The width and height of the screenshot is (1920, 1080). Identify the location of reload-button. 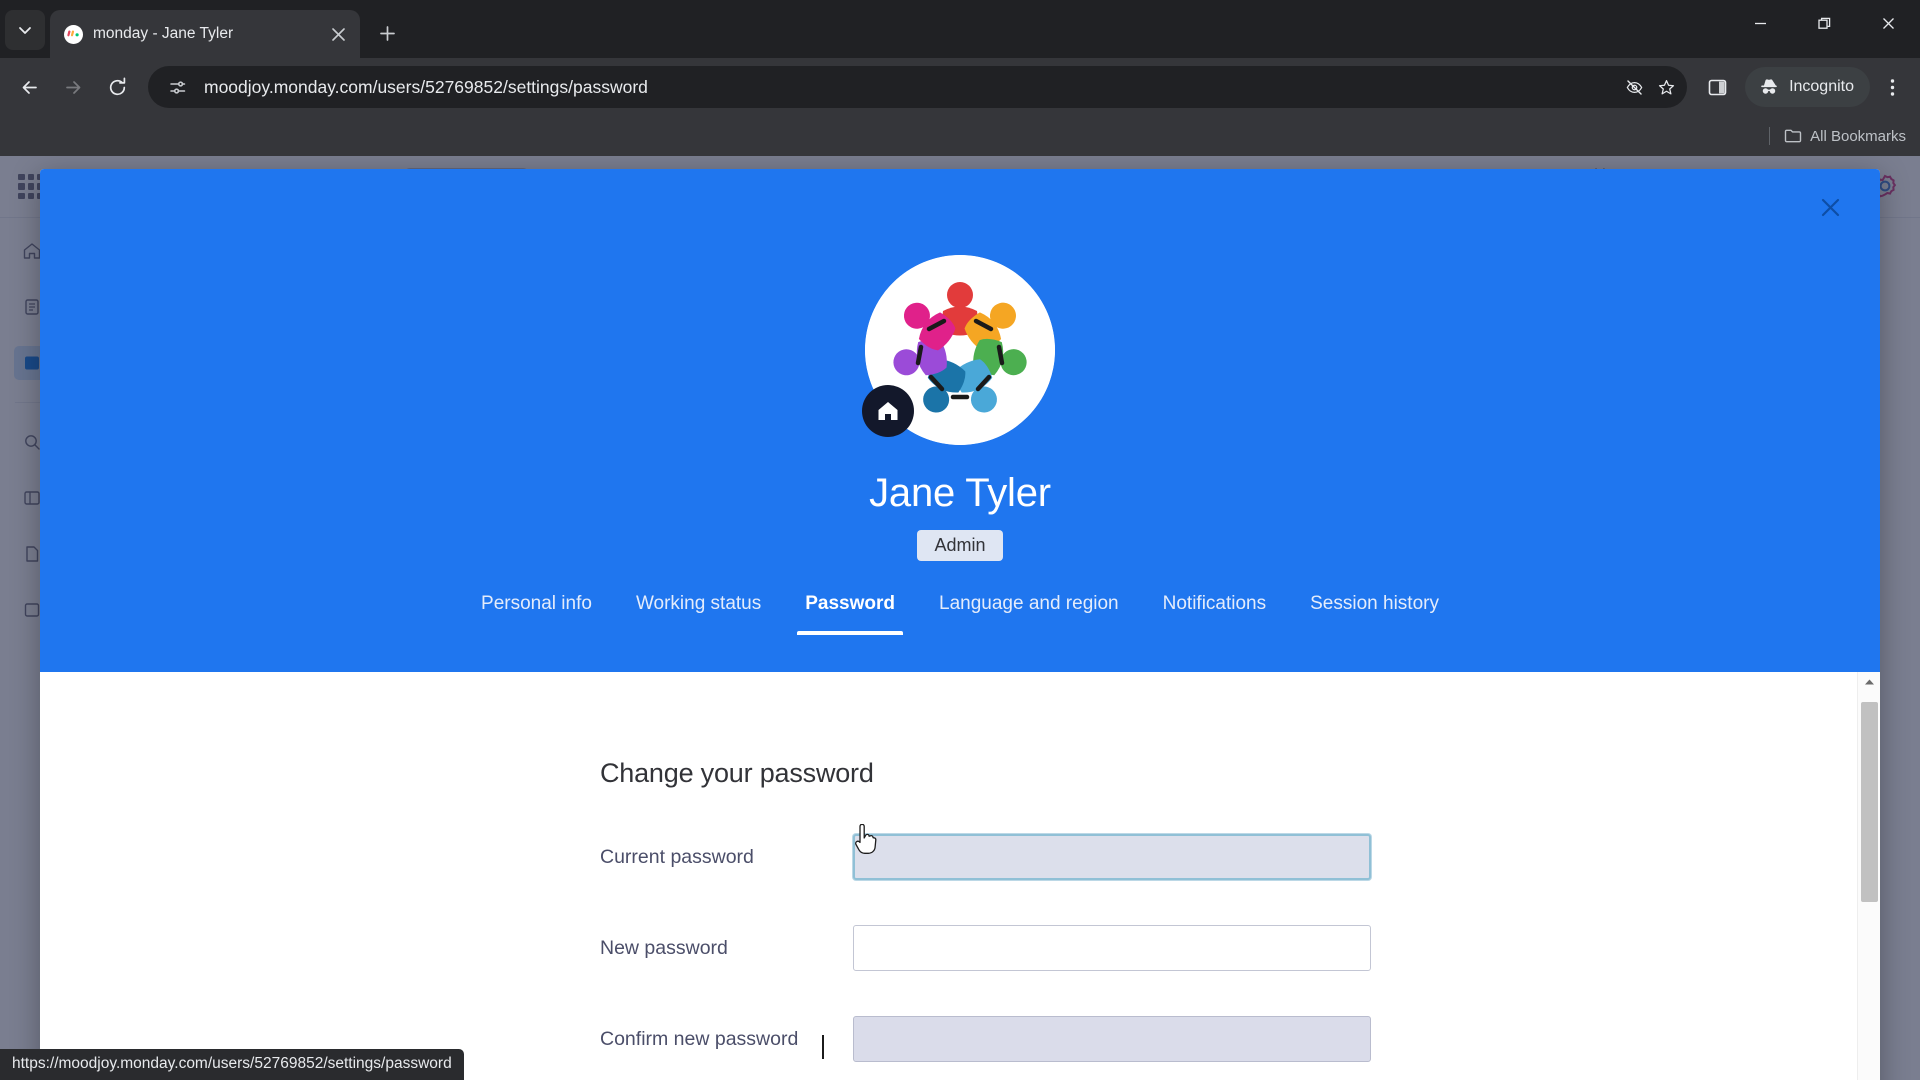
(117, 87).